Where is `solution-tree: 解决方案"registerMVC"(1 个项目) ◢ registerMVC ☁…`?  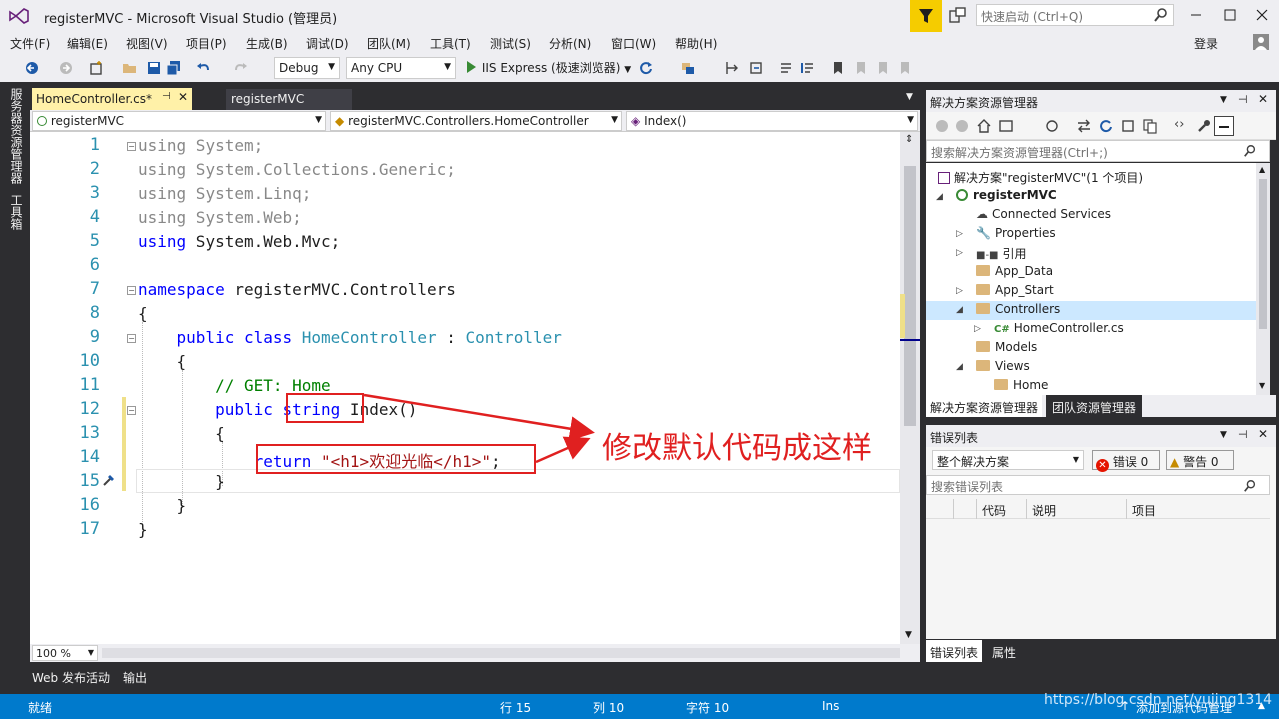
solution-tree: 解决方案"registerMVC"(1 个项目) ◢ registerMVC ☁… is located at coordinates (1091, 279).